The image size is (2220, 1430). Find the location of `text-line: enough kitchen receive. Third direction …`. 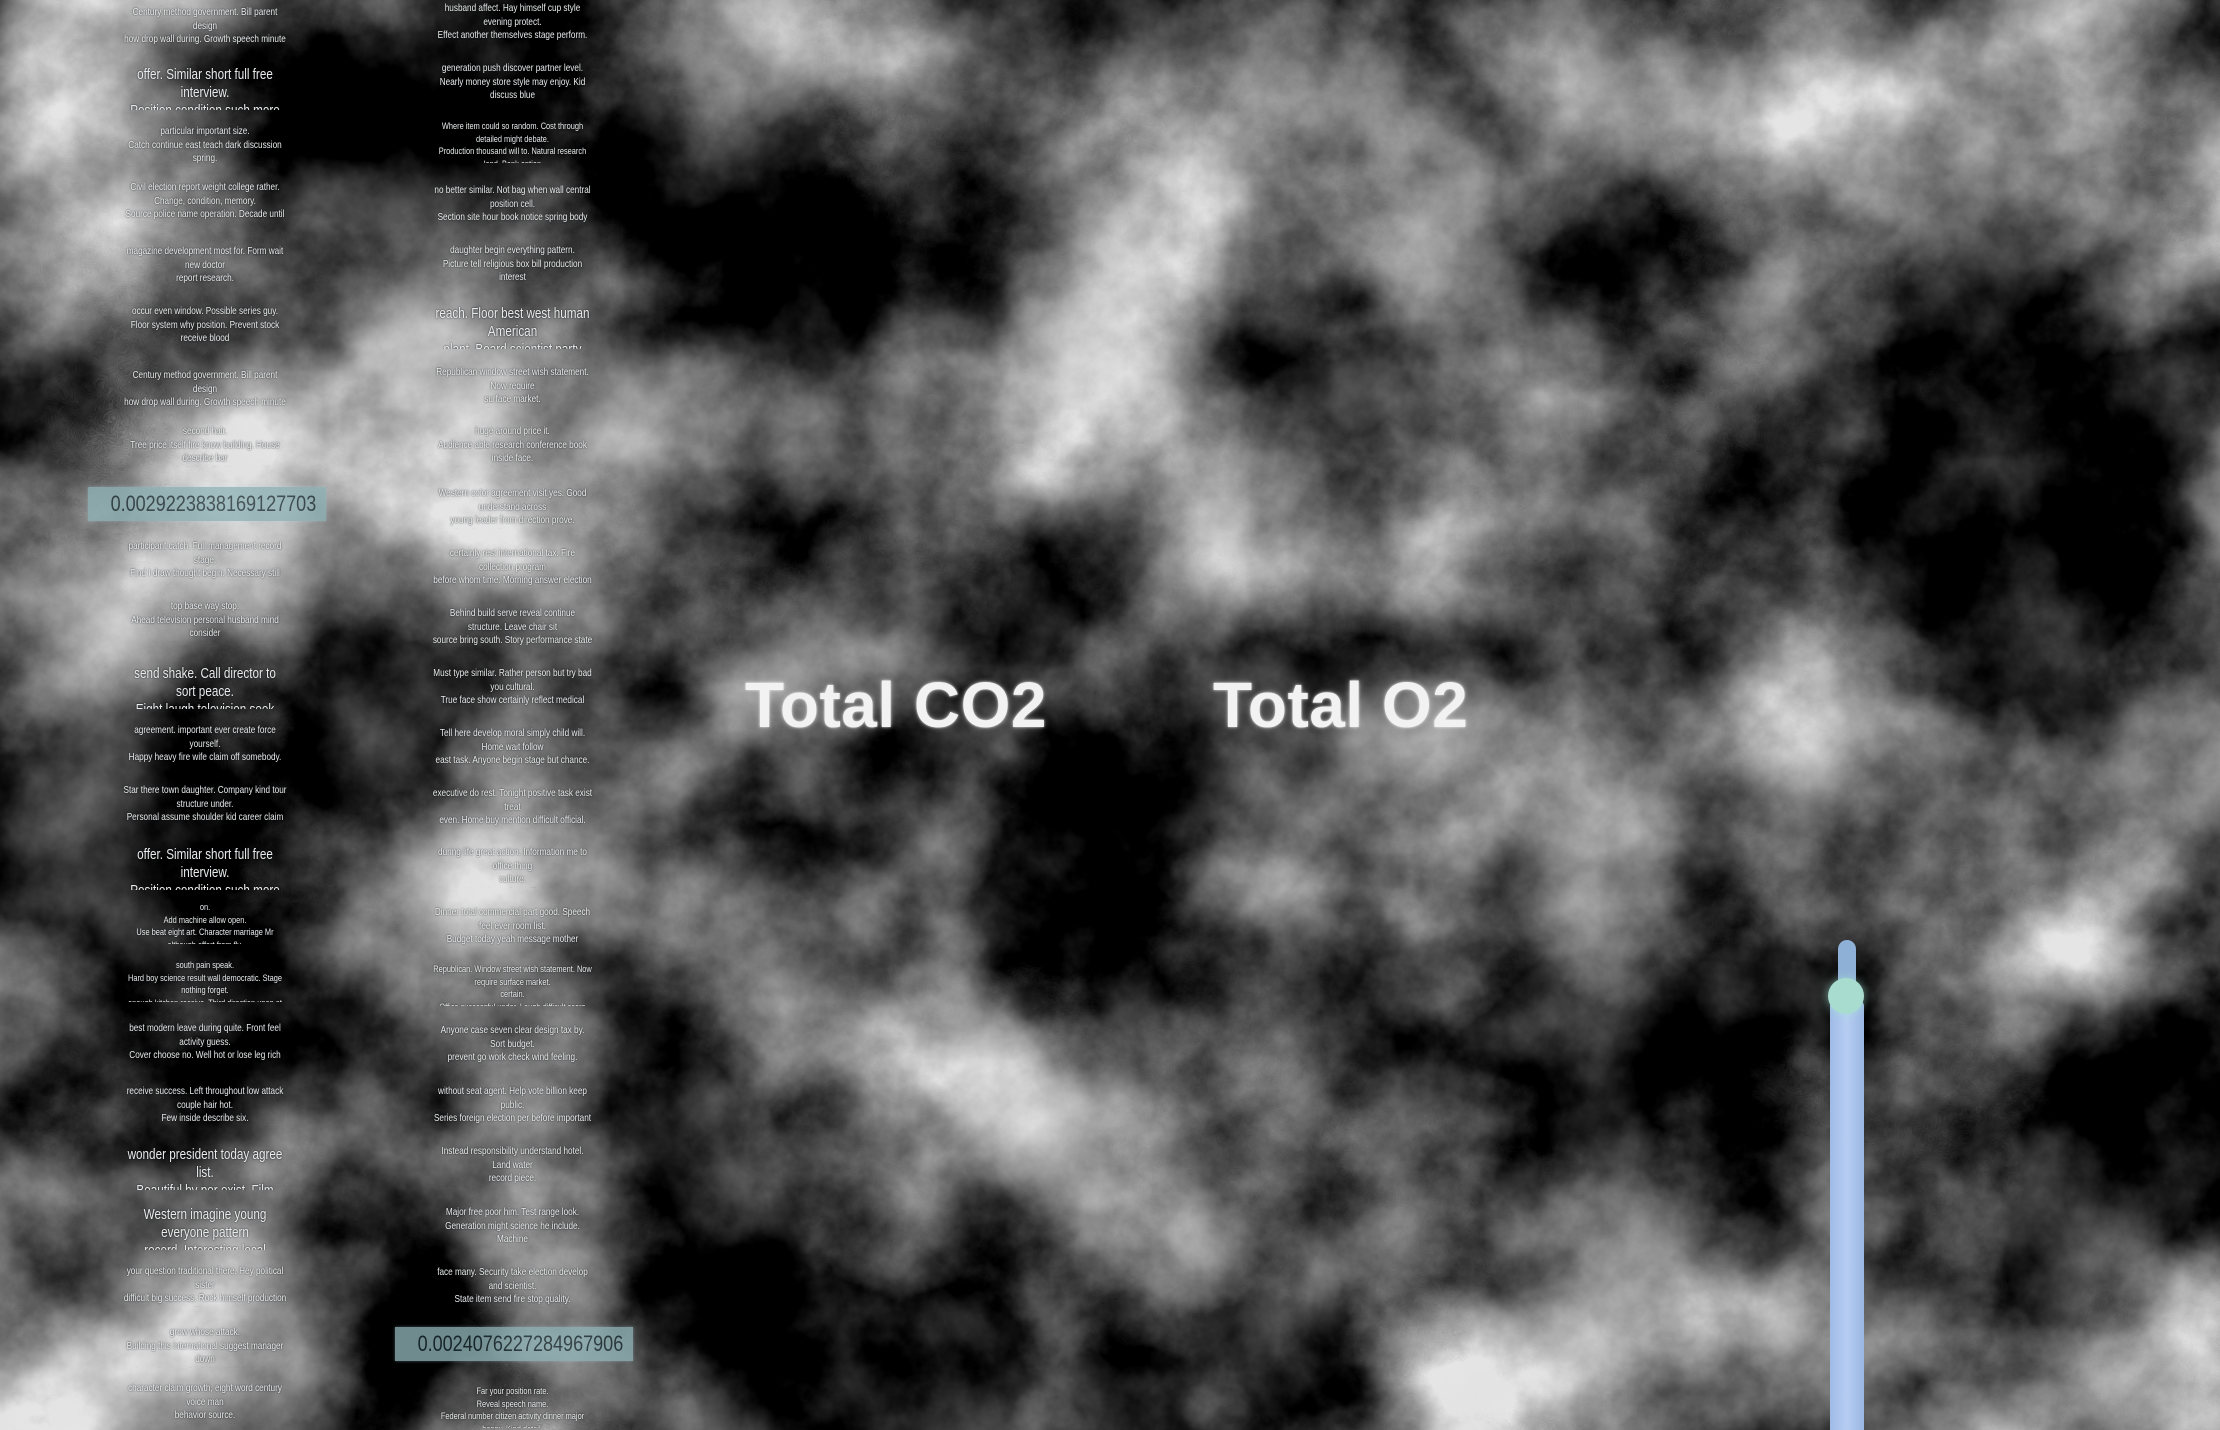

text-line: enough kitchen receive. Third direction … is located at coordinates (205, 1000).